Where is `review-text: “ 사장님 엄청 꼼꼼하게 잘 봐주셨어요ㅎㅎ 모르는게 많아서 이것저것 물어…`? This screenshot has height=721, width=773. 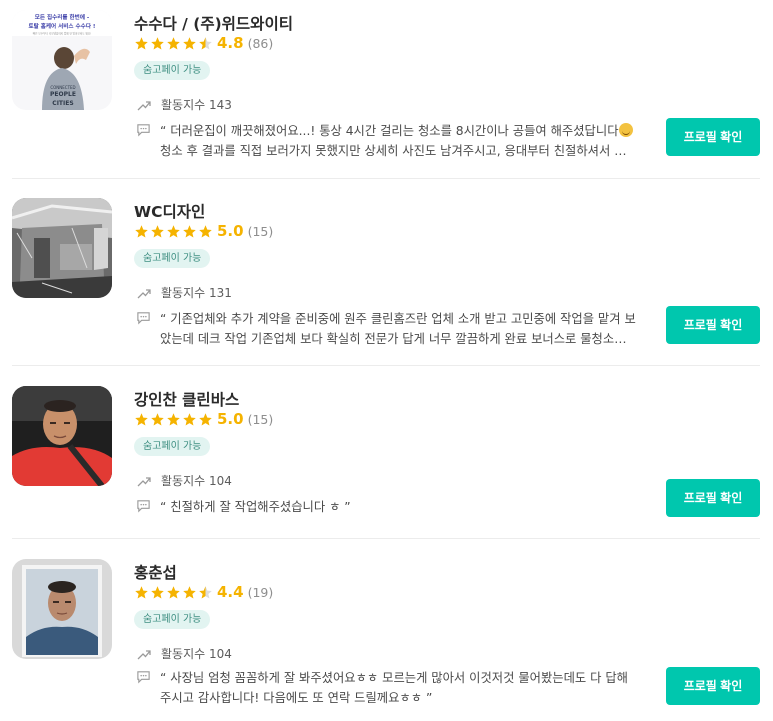
review-text: “ 사장님 엄청 꼼꼼하게 잘 봐주셨어요ㅎㅎ 모르는게 많아서 이것저것 물어… is located at coordinates (394, 688).